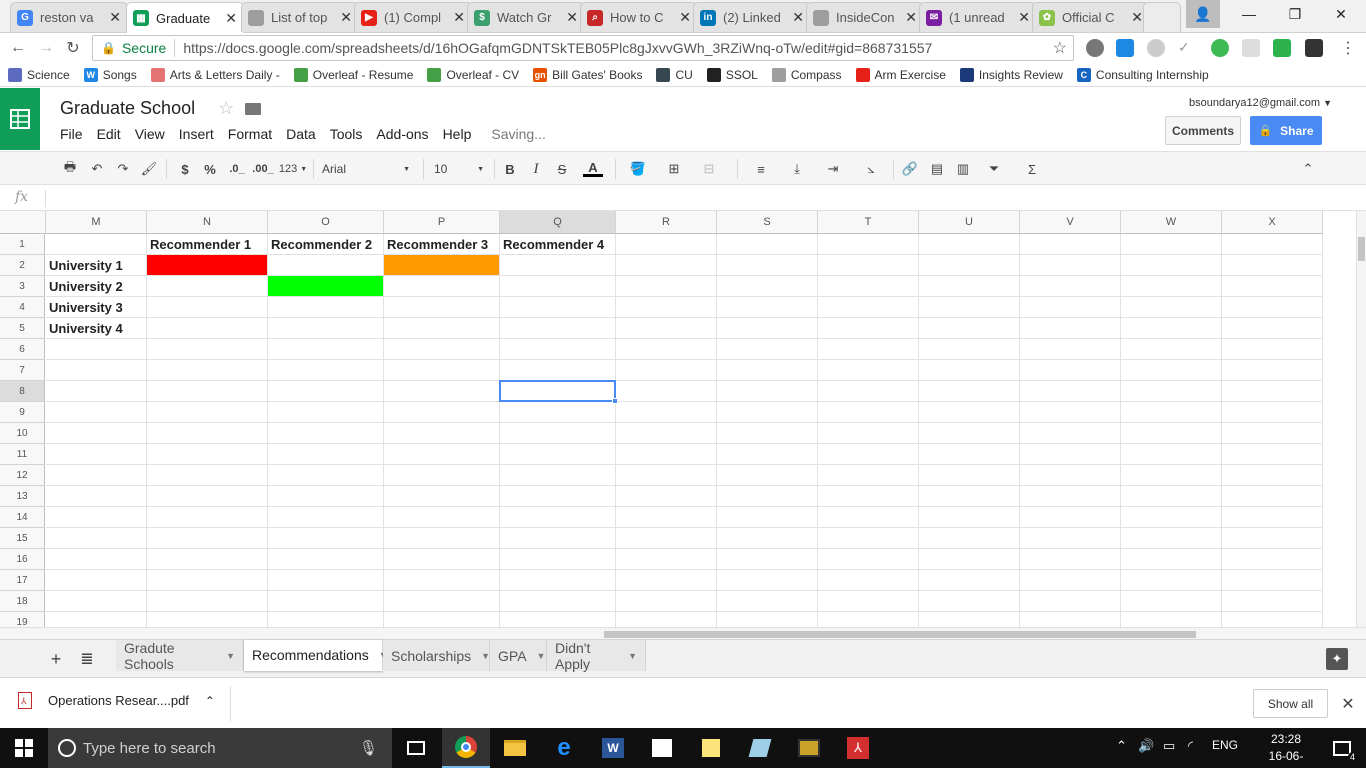 Image resolution: width=1366 pixels, height=782 pixels. What do you see at coordinates (868, 370) in the screenshot?
I see `cell-T7` at bounding box center [868, 370].